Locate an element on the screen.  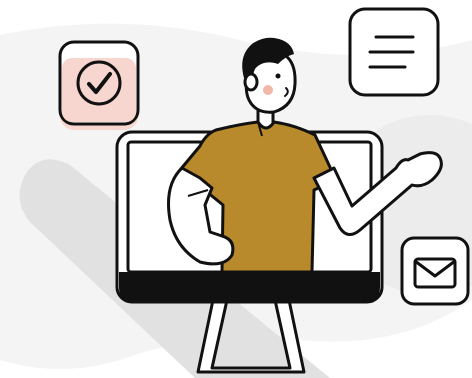
check-card is located at coordinates (99, 85).